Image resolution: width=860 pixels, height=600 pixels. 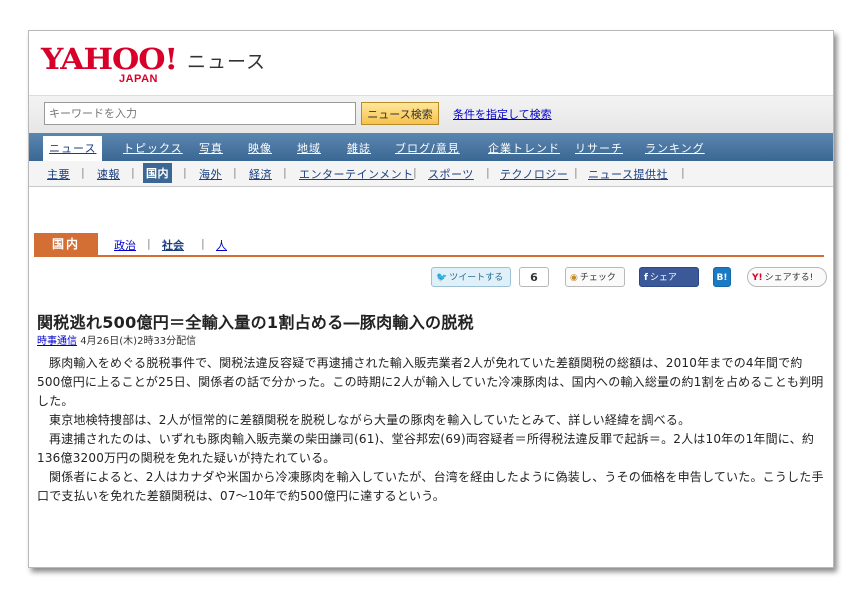 What do you see at coordinates (534, 174) in the screenshot?
I see `subnav-item-technology: テクノロジー` at bounding box center [534, 174].